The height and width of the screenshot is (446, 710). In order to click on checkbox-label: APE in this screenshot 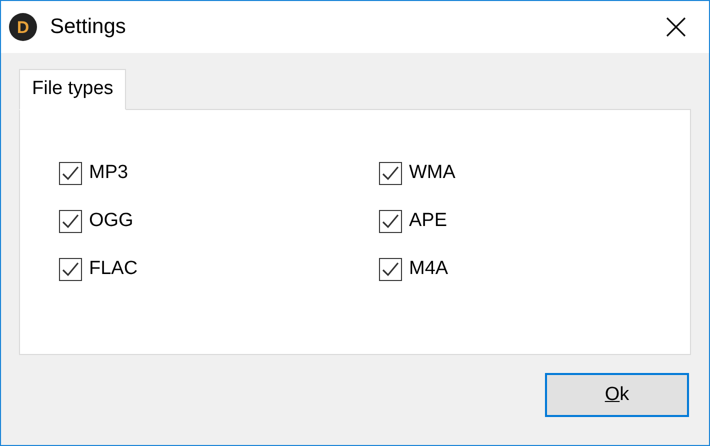, I will do `click(428, 220)`.